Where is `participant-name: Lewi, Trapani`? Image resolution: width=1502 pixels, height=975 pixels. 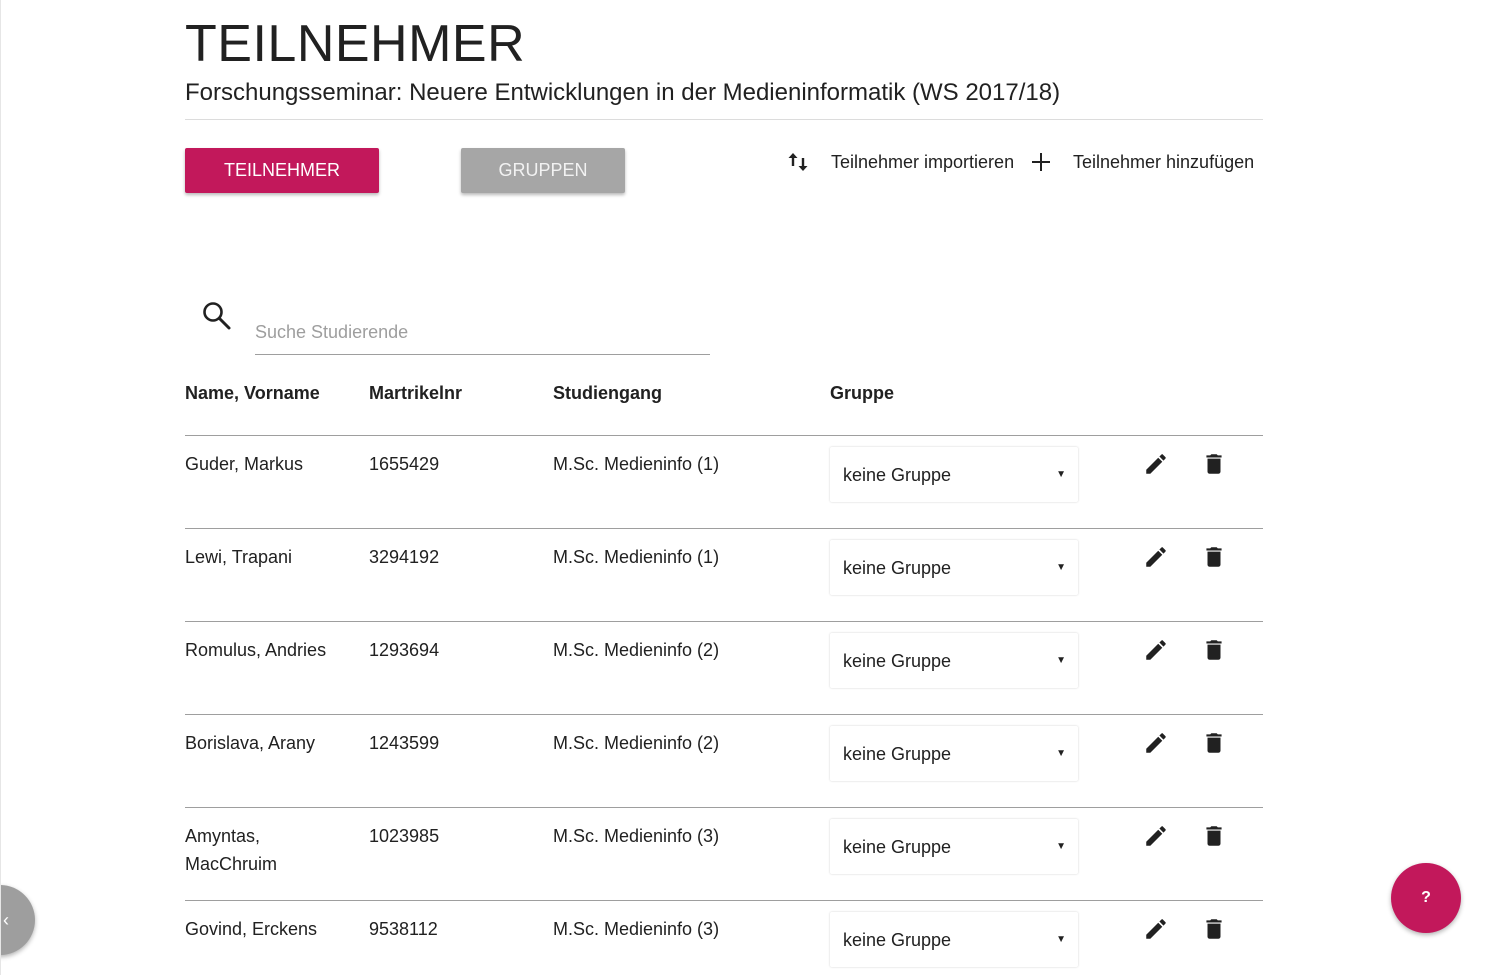
participant-name: Lewi, Trapani is located at coordinates (239, 557).